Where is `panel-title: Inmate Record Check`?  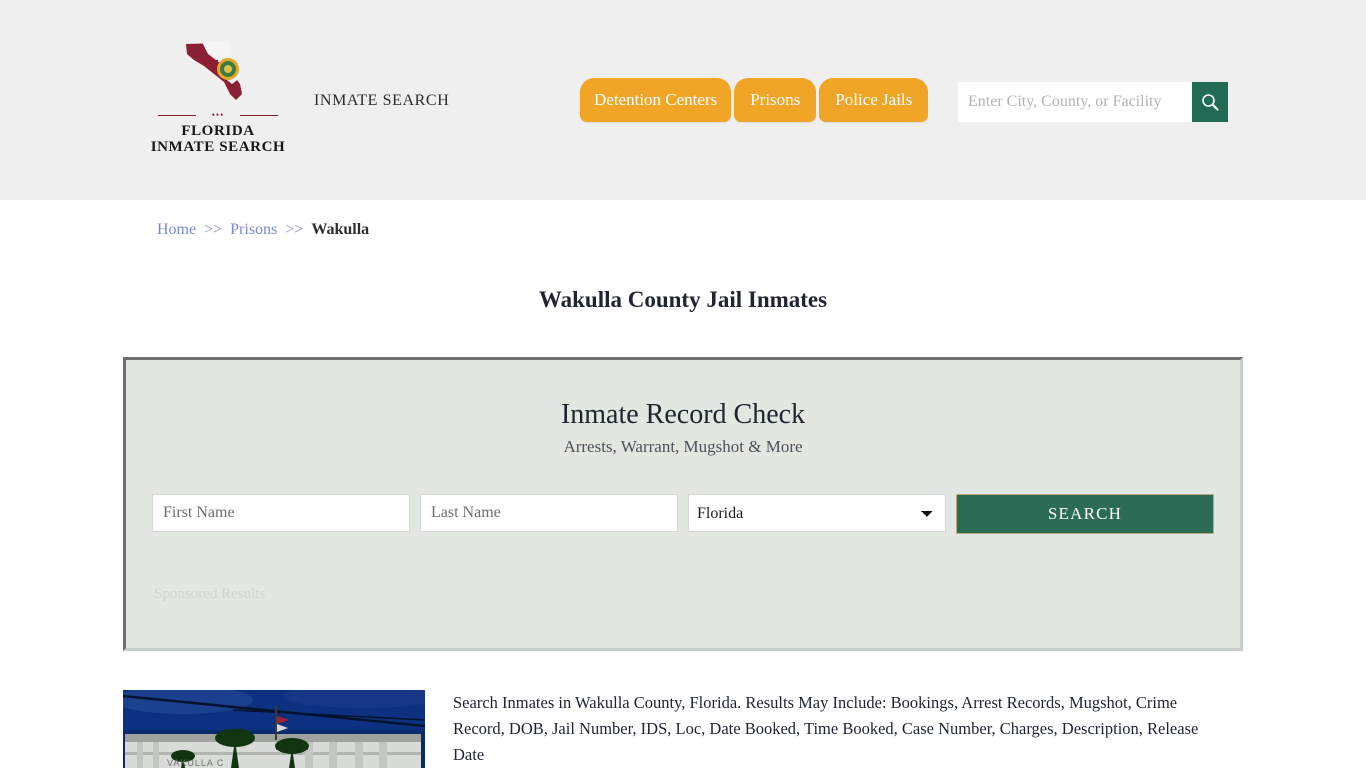 panel-title: Inmate Record Check is located at coordinates (683, 414).